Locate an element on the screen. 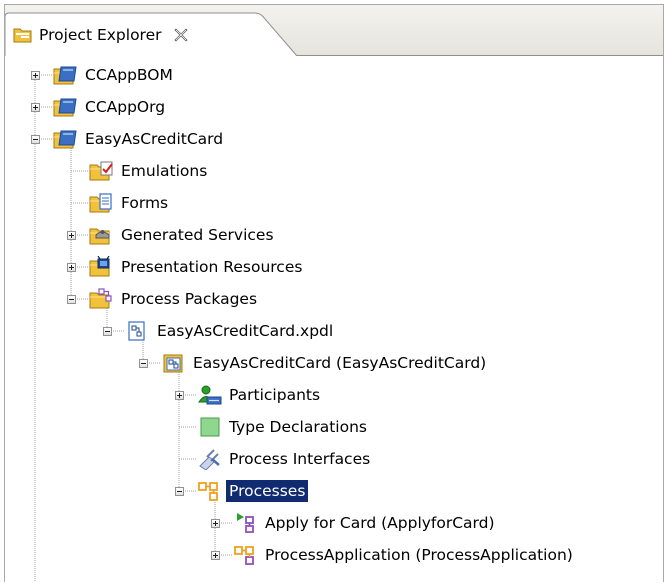 The width and height of the screenshot is (666, 583). process-interfaces-icon is located at coordinates (209, 459).